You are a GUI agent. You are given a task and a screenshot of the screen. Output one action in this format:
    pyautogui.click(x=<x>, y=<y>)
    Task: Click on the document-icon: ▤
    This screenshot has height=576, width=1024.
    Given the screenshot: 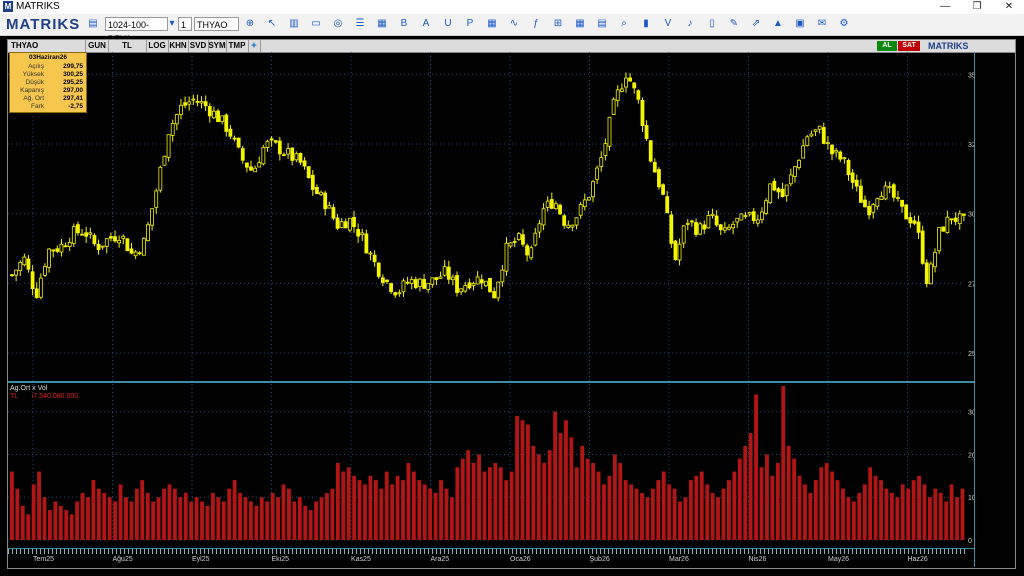 What is the action you would take?
    pyautogui.click(x=602, y=24)
    